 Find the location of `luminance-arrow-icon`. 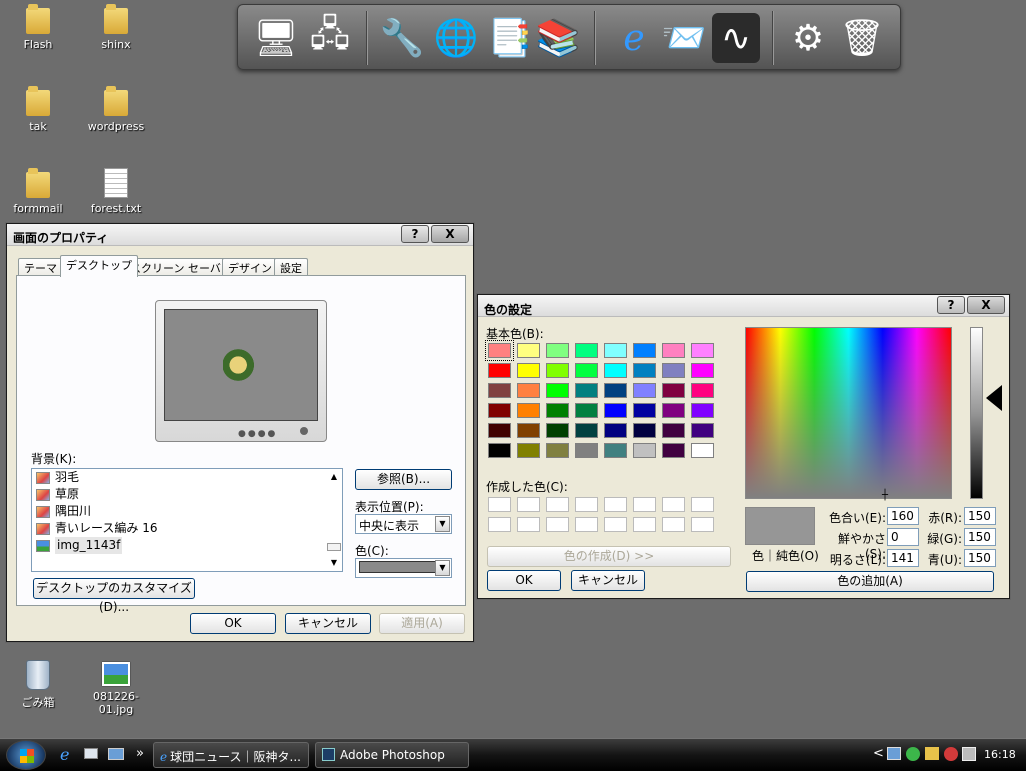

luminance-arrow-icon is located at coordinates (994, 398).